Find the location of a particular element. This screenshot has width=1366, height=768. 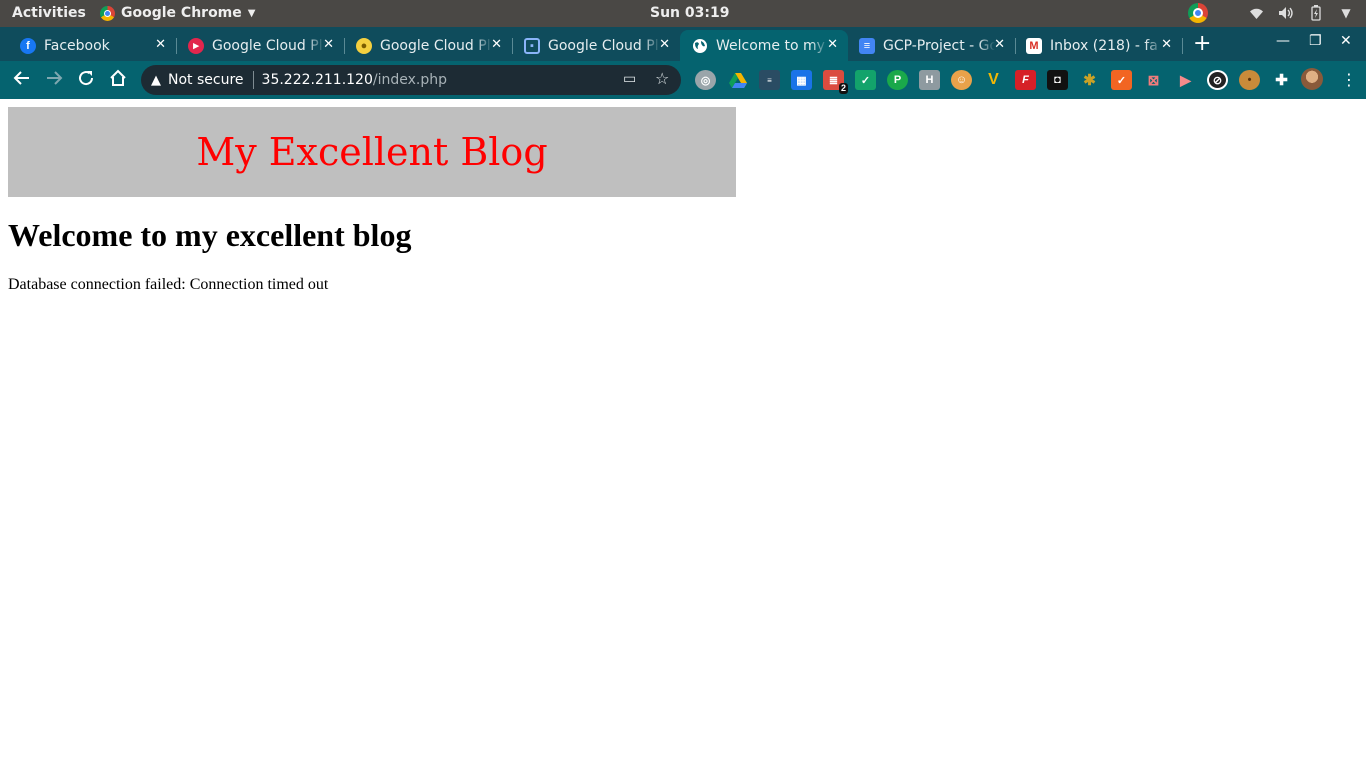

tab-gcp-project-docs: ≡ GCP-Project - Google Docs ✕ is located at coordinates (931, 45).